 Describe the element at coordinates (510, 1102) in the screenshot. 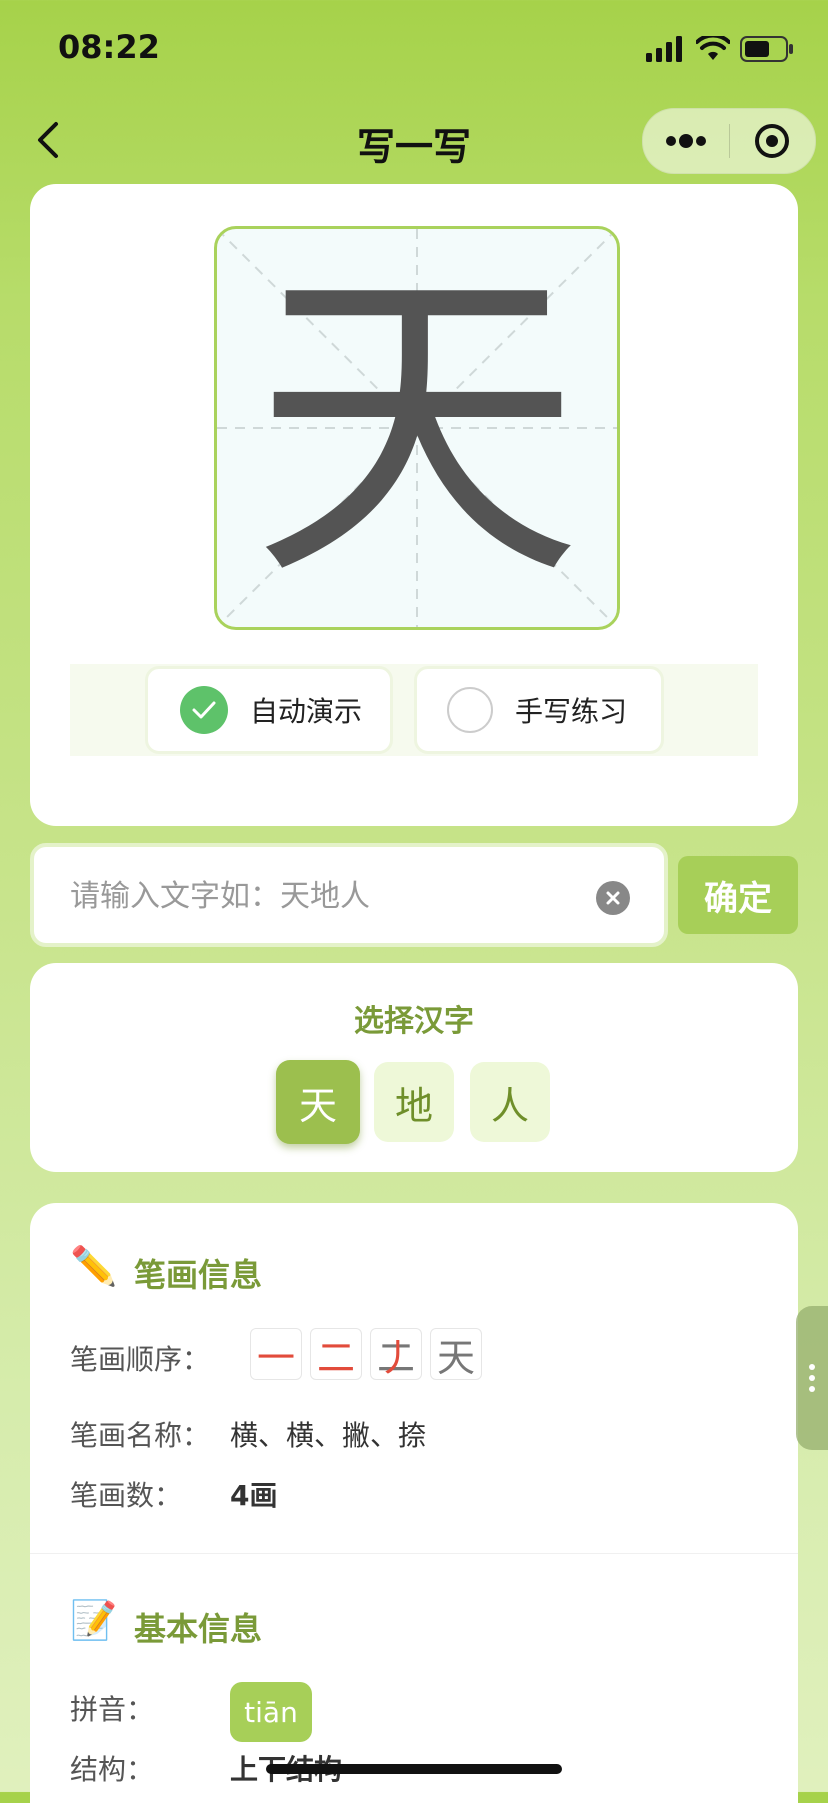

I see `char-option-ren: 人` at that location.